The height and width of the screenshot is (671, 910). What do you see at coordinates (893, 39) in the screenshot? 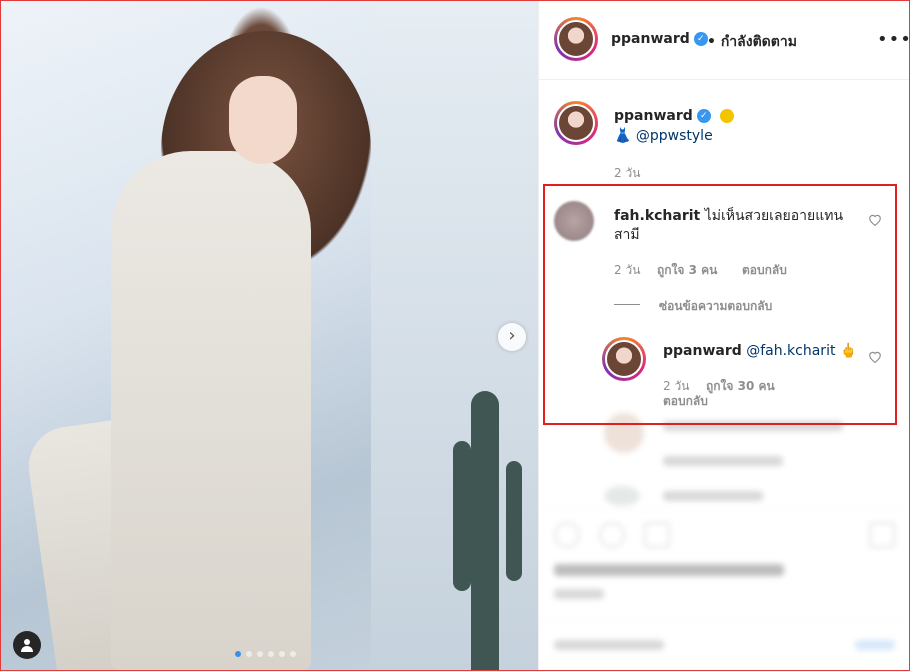
I see `more-options-icon: •••` at bounding box center [893, 39].